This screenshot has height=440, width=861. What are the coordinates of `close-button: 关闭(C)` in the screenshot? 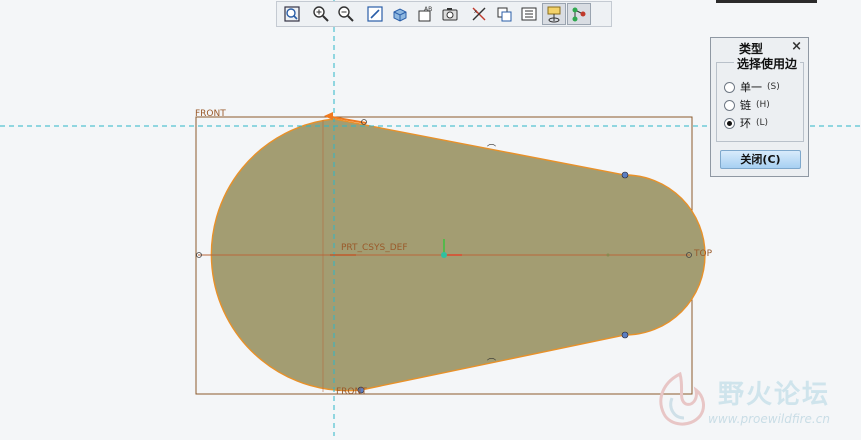 It's located at (760, 159).